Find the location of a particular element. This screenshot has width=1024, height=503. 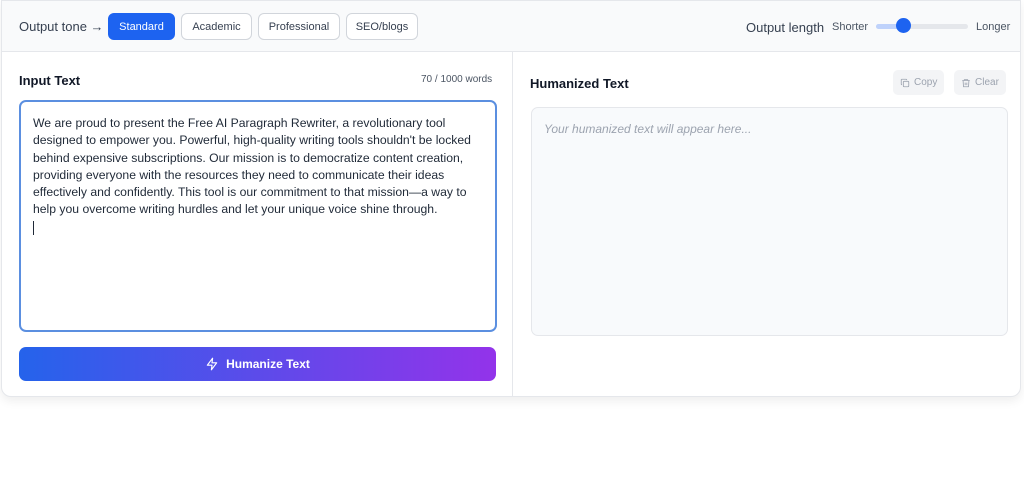

clear-button: Clear is located at coordinates (980, 82).